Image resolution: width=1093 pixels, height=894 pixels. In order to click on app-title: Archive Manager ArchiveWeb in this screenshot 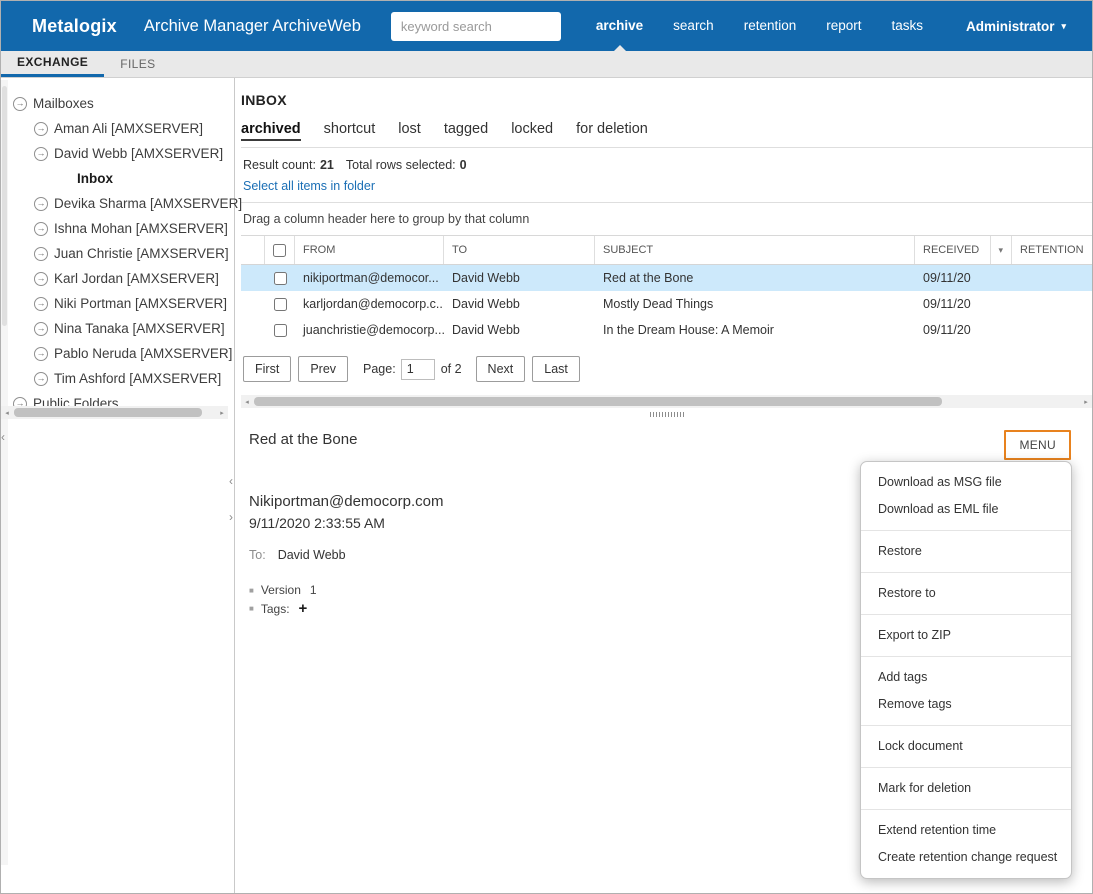, I will do `click(252, 25)`.